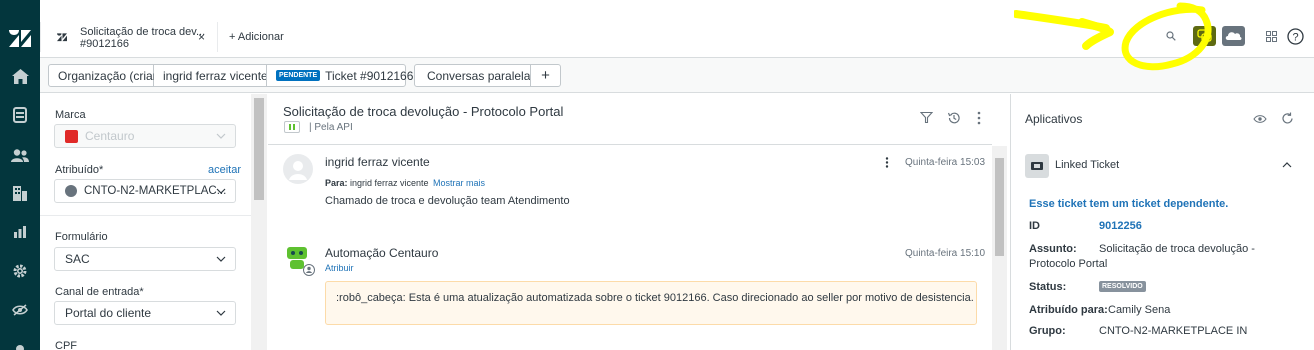 The height and width of the screenshot is (350, 1314). I want to click on channel-select: Portal do cliente, so click(145, 313).